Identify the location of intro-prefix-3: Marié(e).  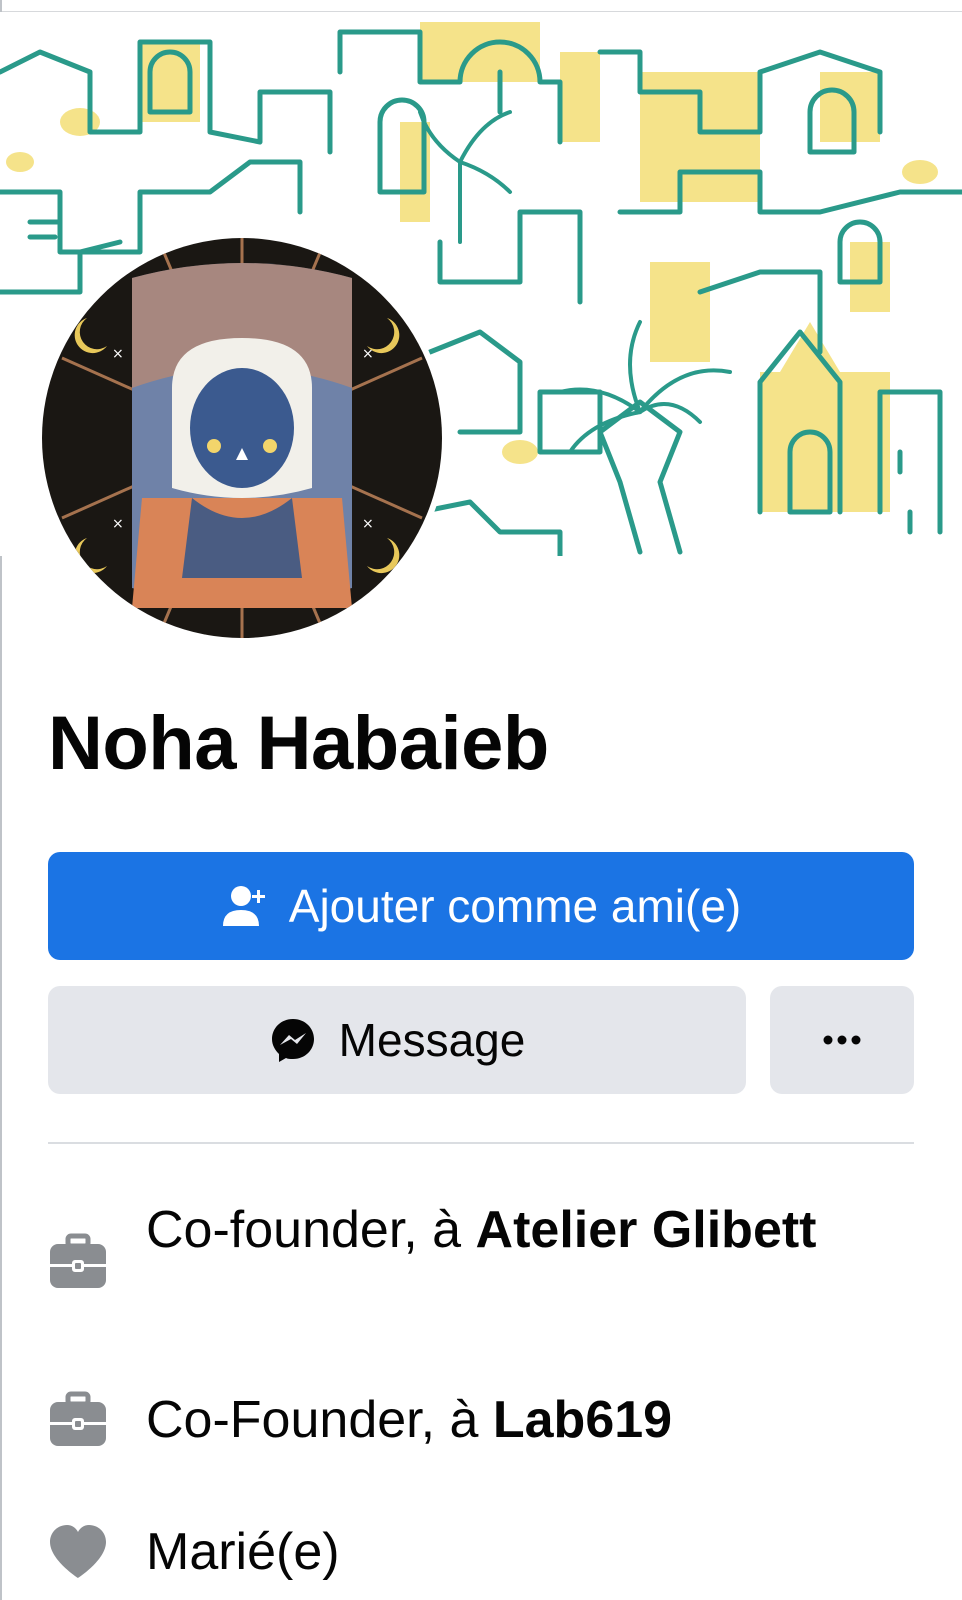
(243, 1552).